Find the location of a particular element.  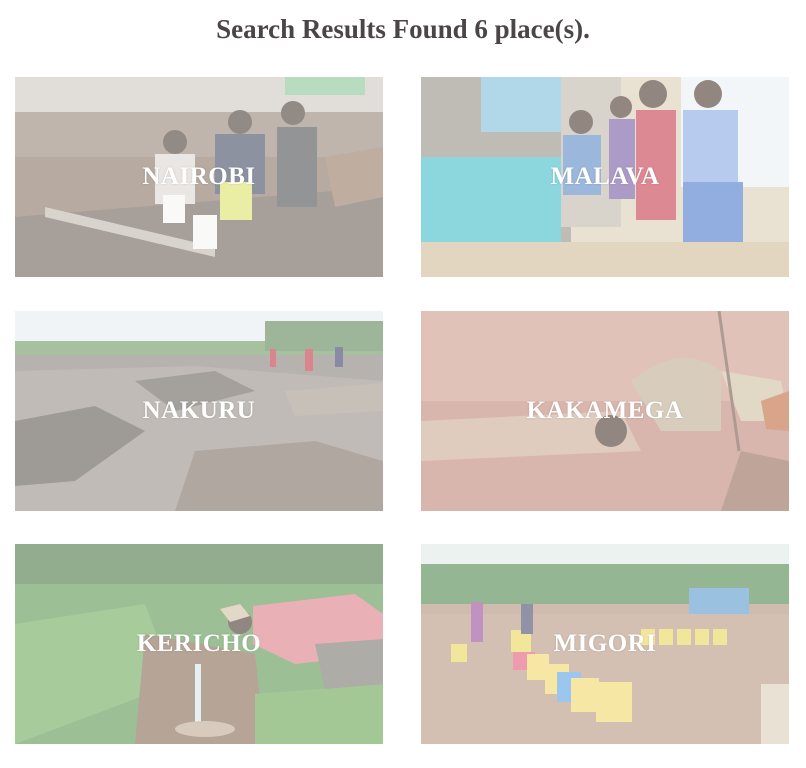

place-name-label: KERICHO is located at coordinates (199, 643).